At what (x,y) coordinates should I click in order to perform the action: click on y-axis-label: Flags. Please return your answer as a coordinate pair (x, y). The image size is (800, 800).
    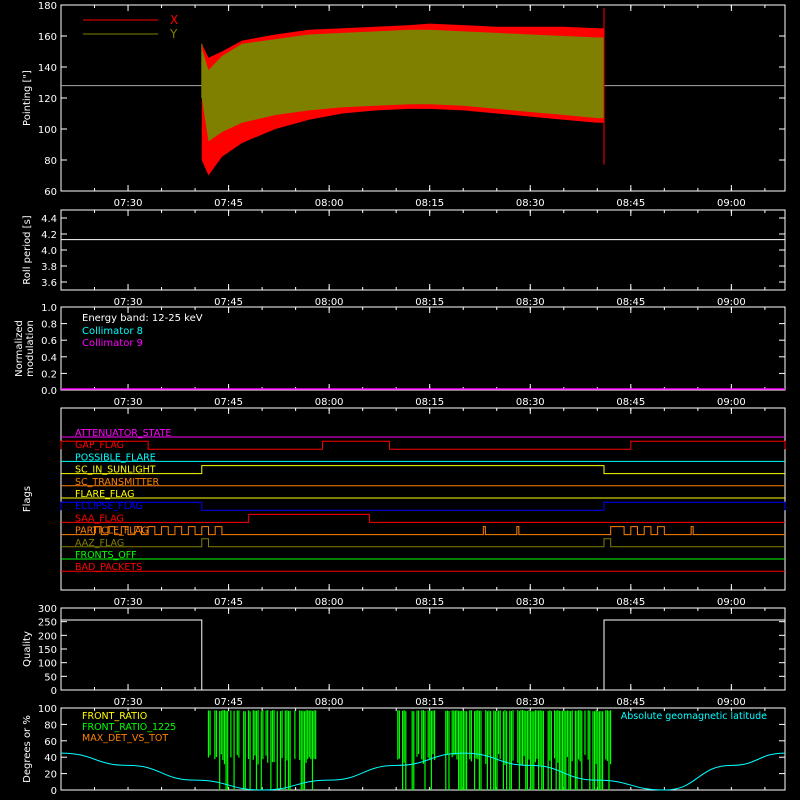
    Looking at the image, I should click on (27, 499).